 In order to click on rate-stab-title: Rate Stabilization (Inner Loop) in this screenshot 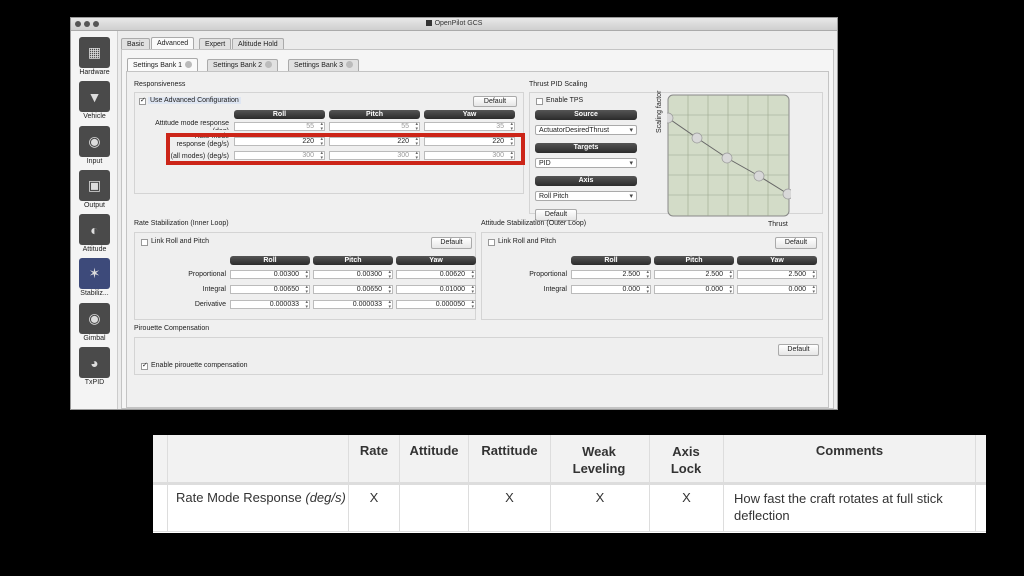, I will do `click(181, 223)`.